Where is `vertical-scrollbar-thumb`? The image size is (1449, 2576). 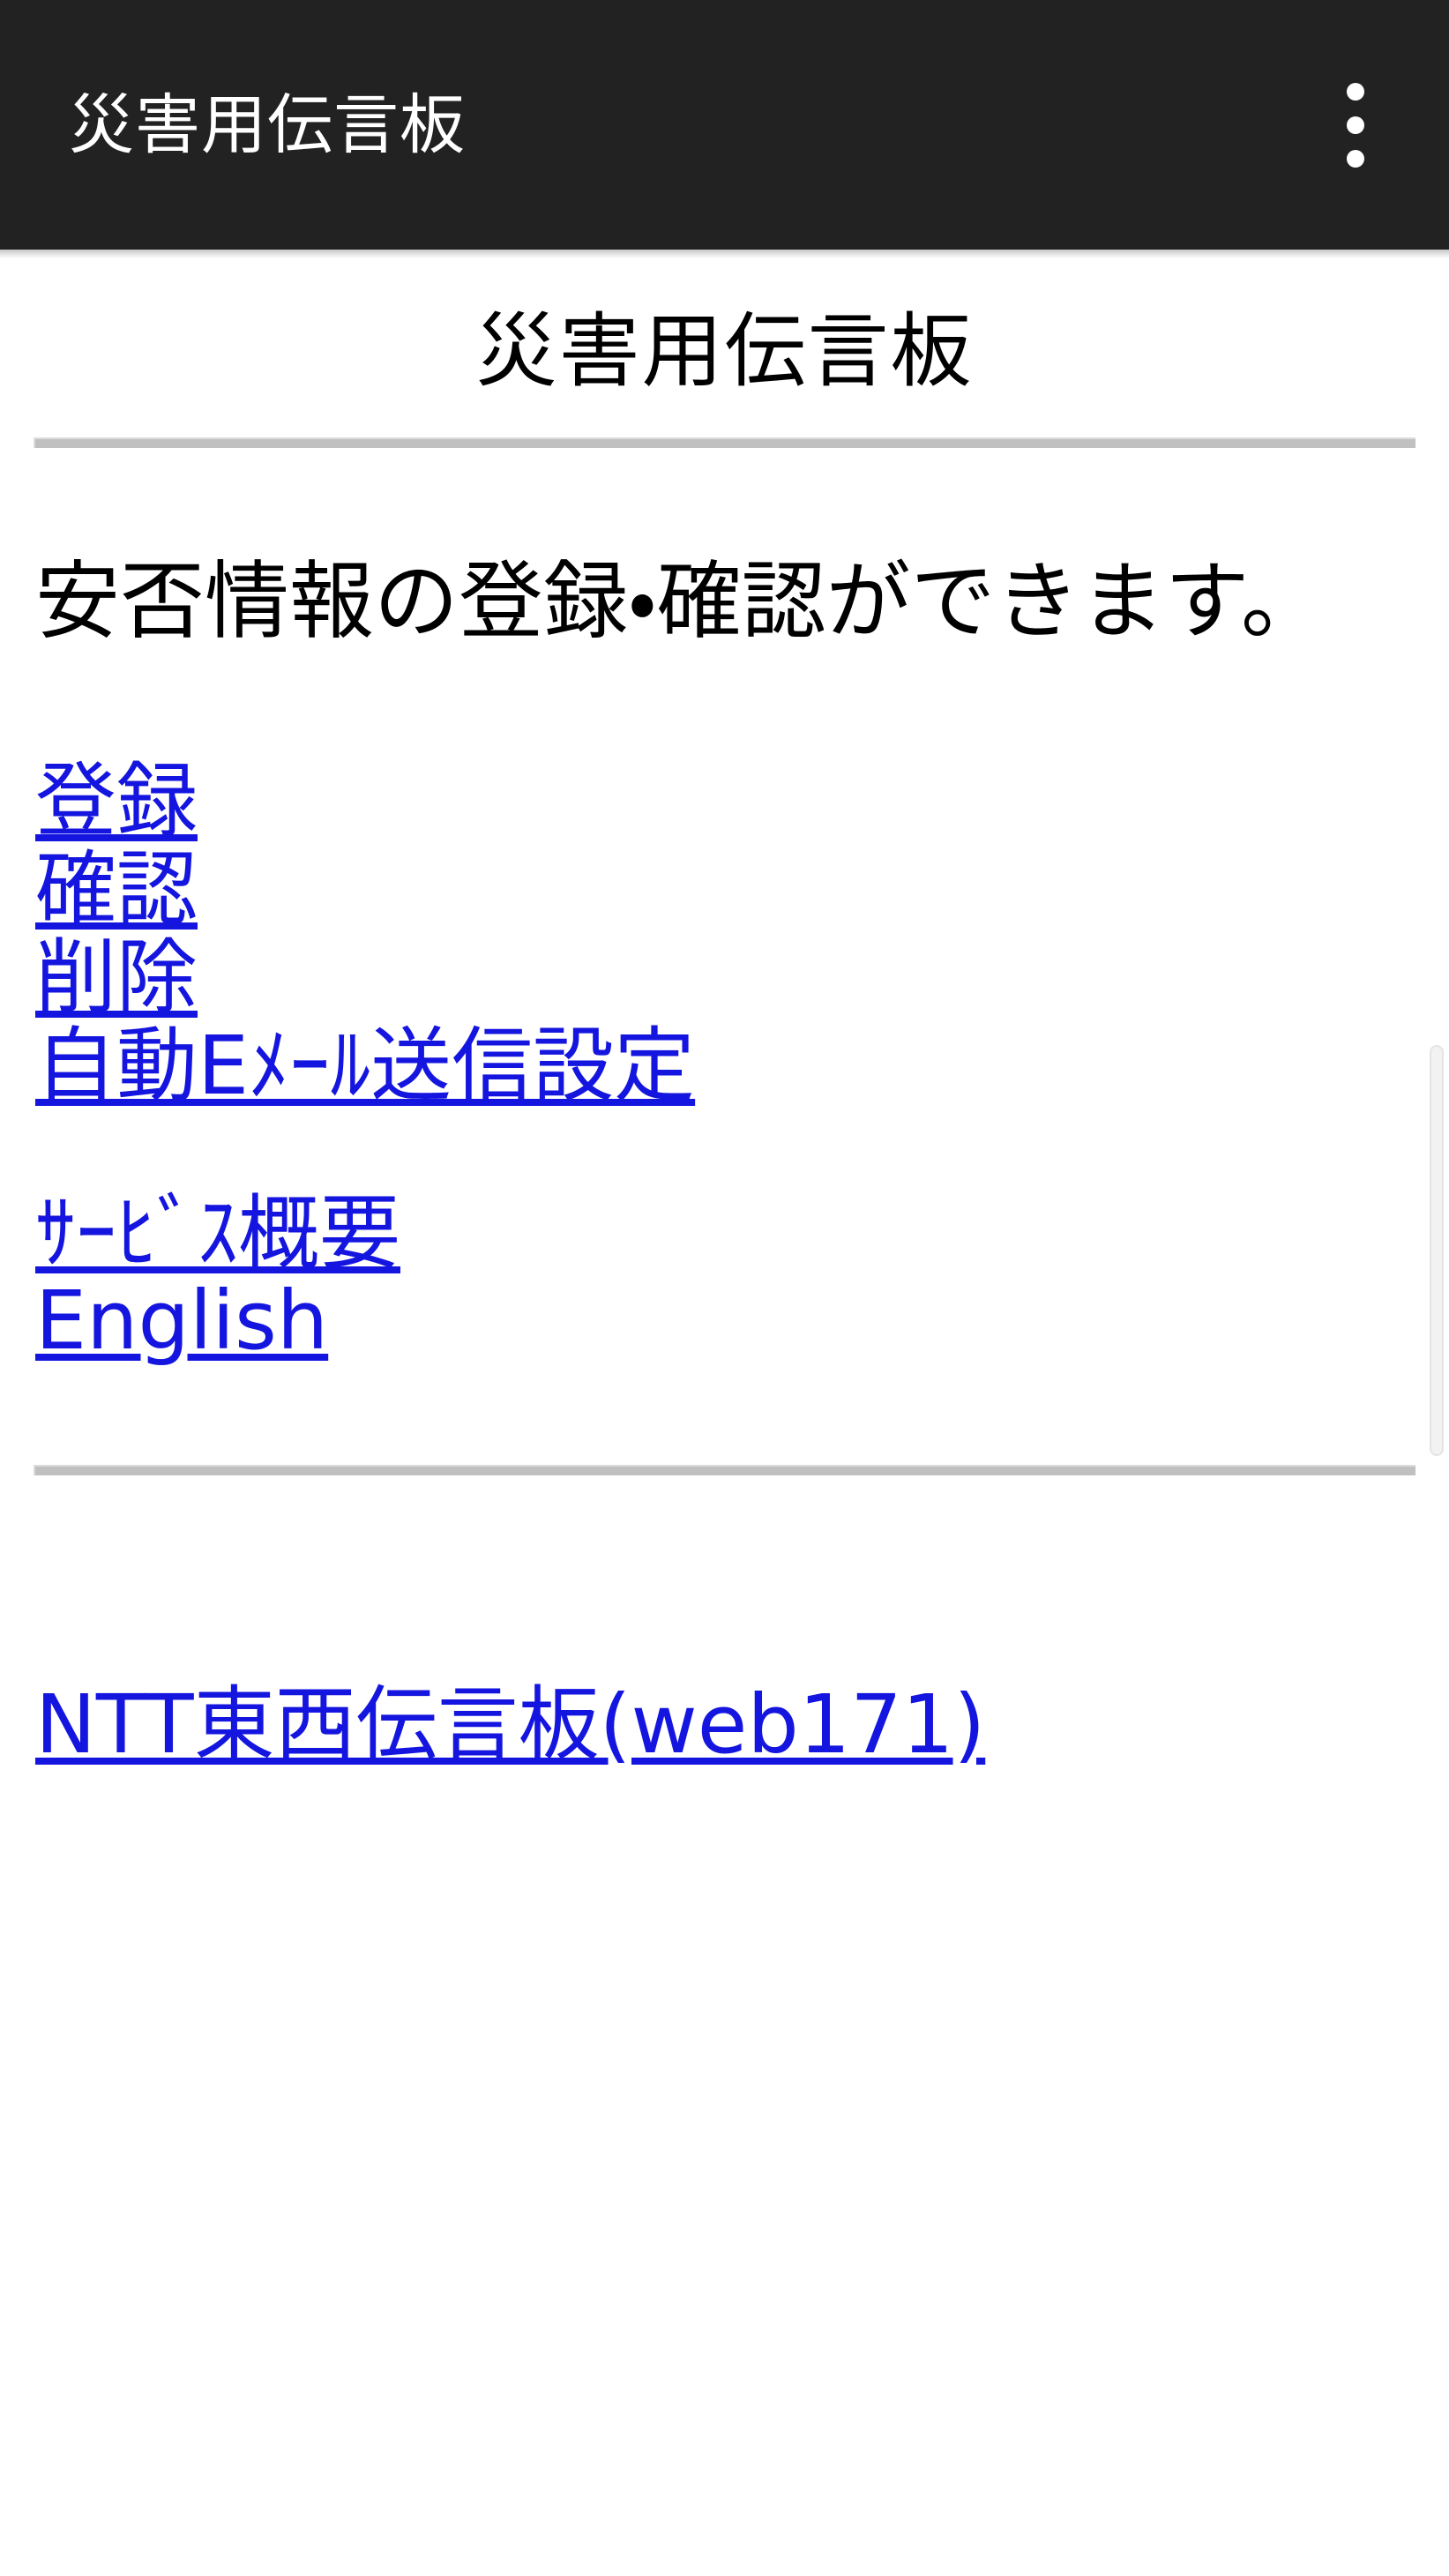 vertical-scrollbar-thumb is located at coordinates (1437, 1250).